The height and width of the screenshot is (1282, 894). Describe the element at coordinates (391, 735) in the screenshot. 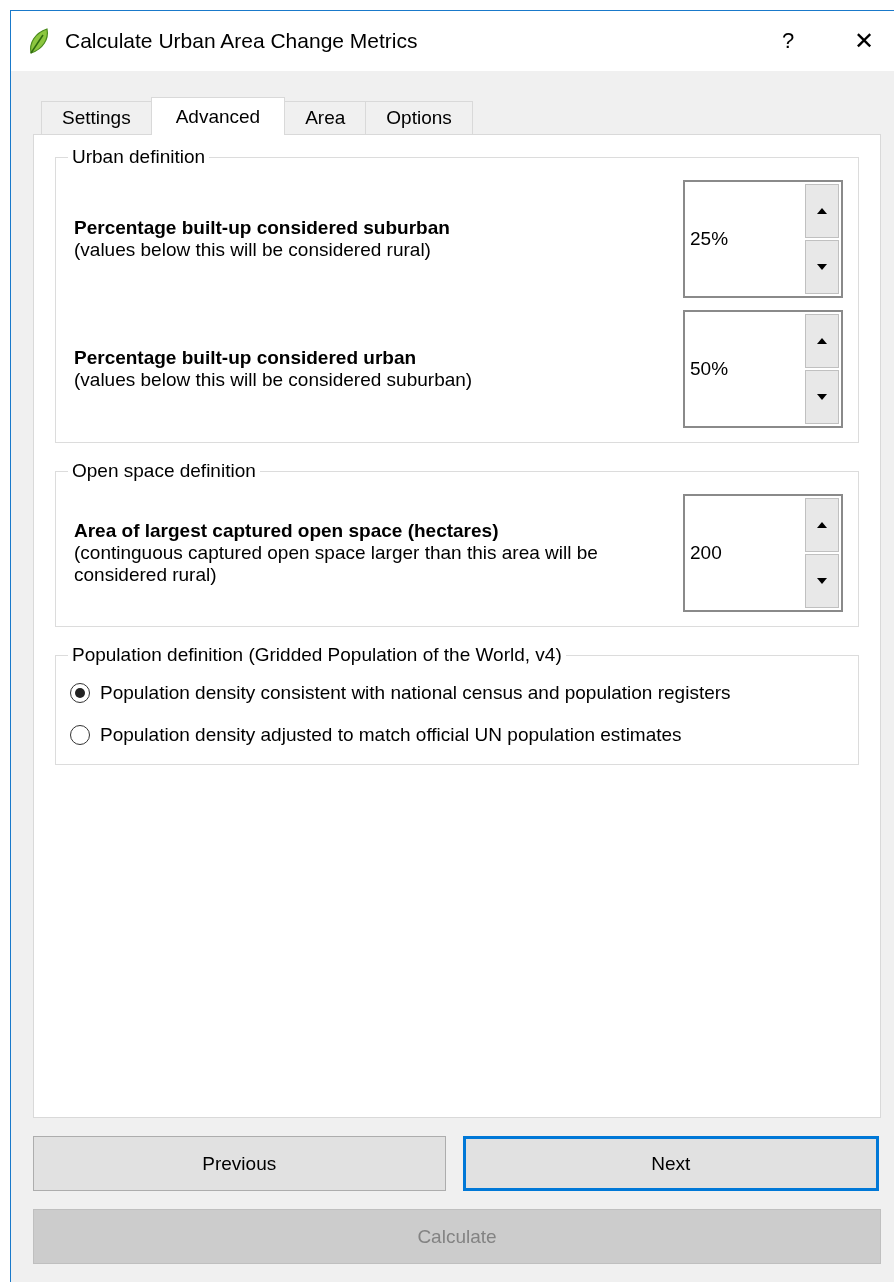

I see `radio-label: Population density adjusted to match official UN population estimates` at that location.